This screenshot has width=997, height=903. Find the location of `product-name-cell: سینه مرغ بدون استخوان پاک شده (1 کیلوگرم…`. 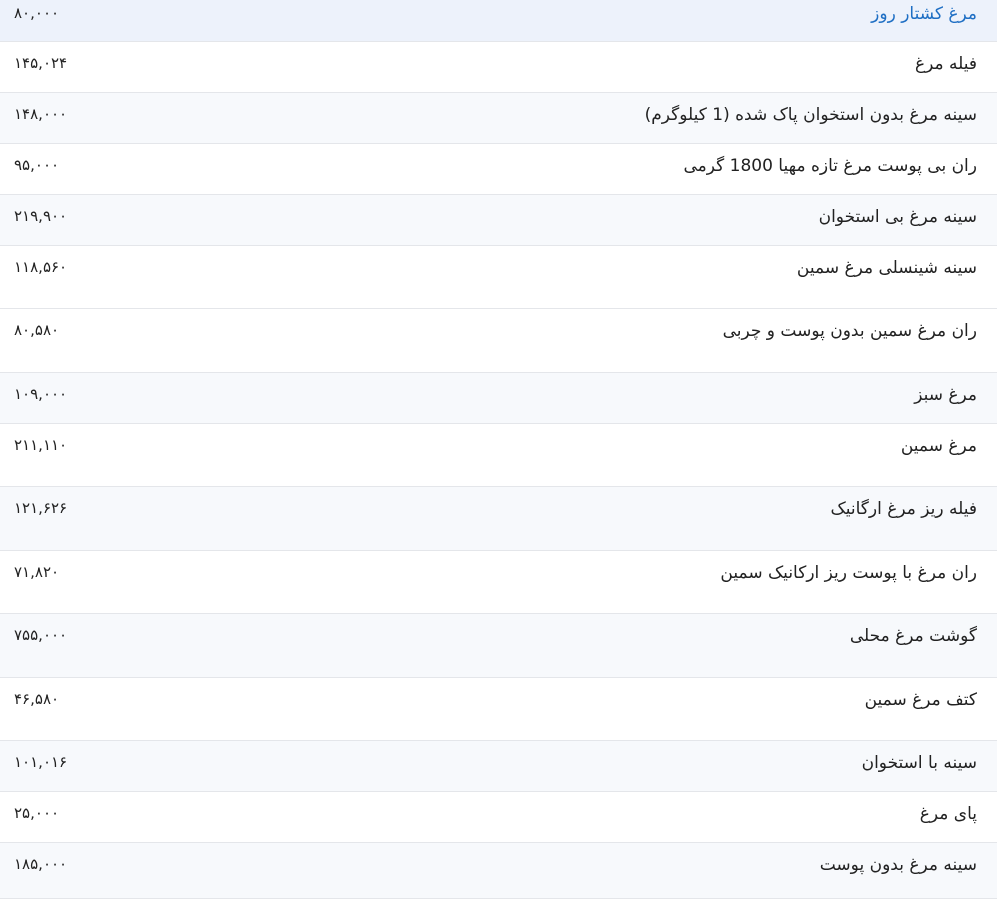

product-name-cell: سینه مرغ بدون استخوان پاک شده (1 کیلوگرم… is located at coordinates (810, 114).